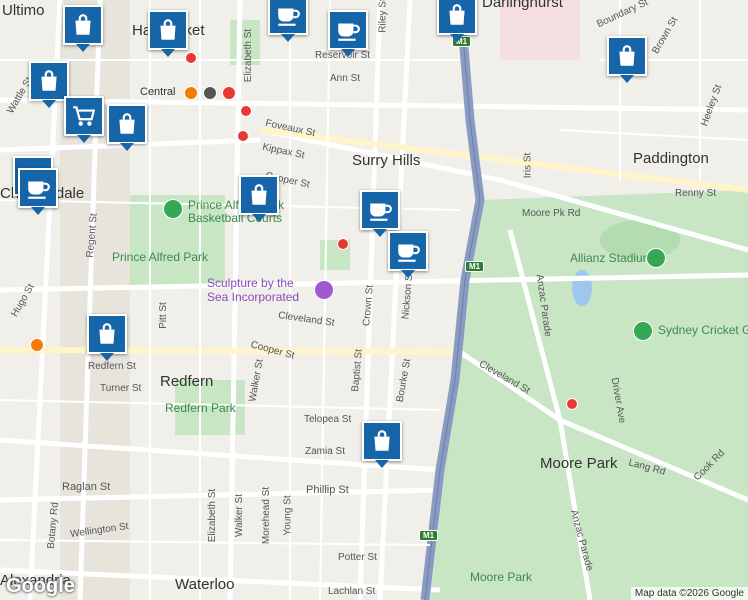 This screenshot has width=748, height=600. I want to click on transit-pin-central-train, so click(191, 93).